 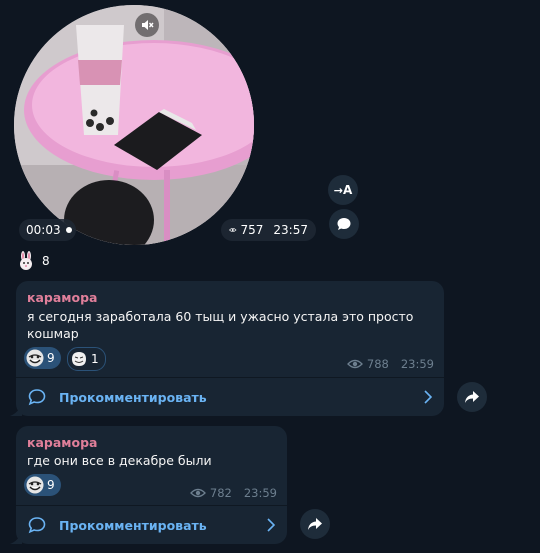 What do you see at coordinates (43, 230) in the screenshot?
I see `video-duration: 00:03` at bounding box center [43, 230].